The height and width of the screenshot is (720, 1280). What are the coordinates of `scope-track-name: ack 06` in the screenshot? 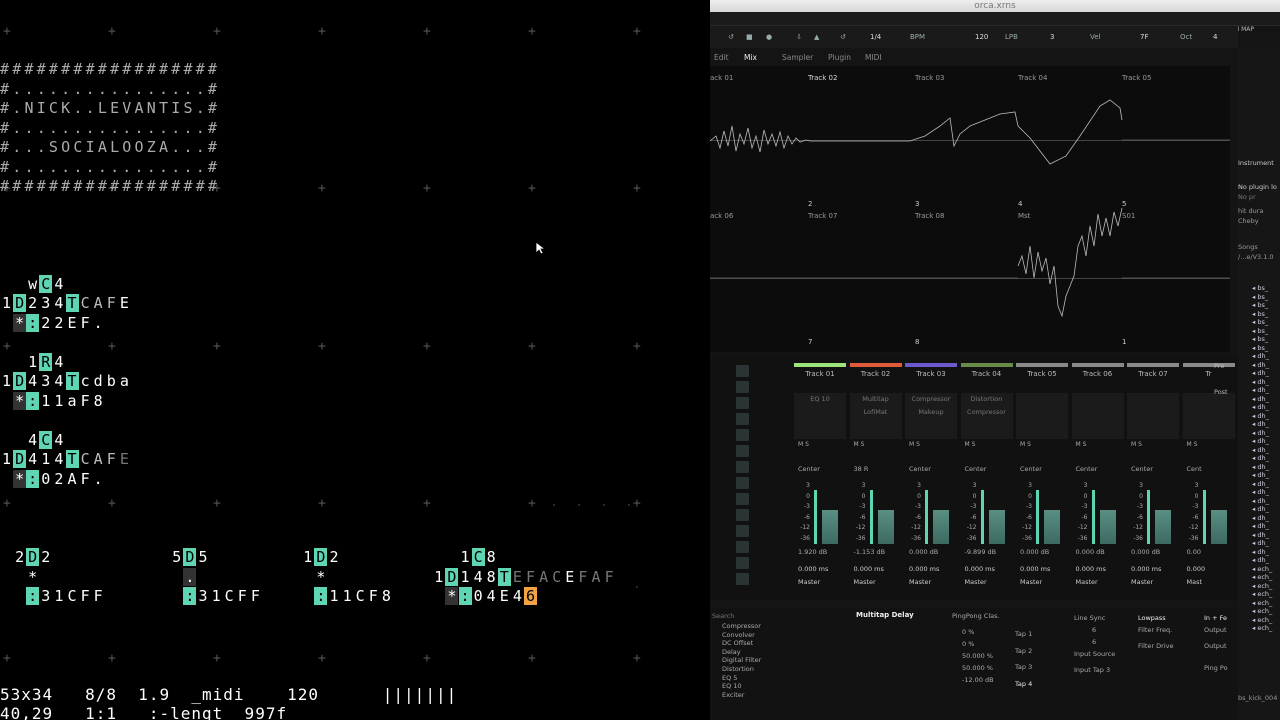 It's located at (721, 216).